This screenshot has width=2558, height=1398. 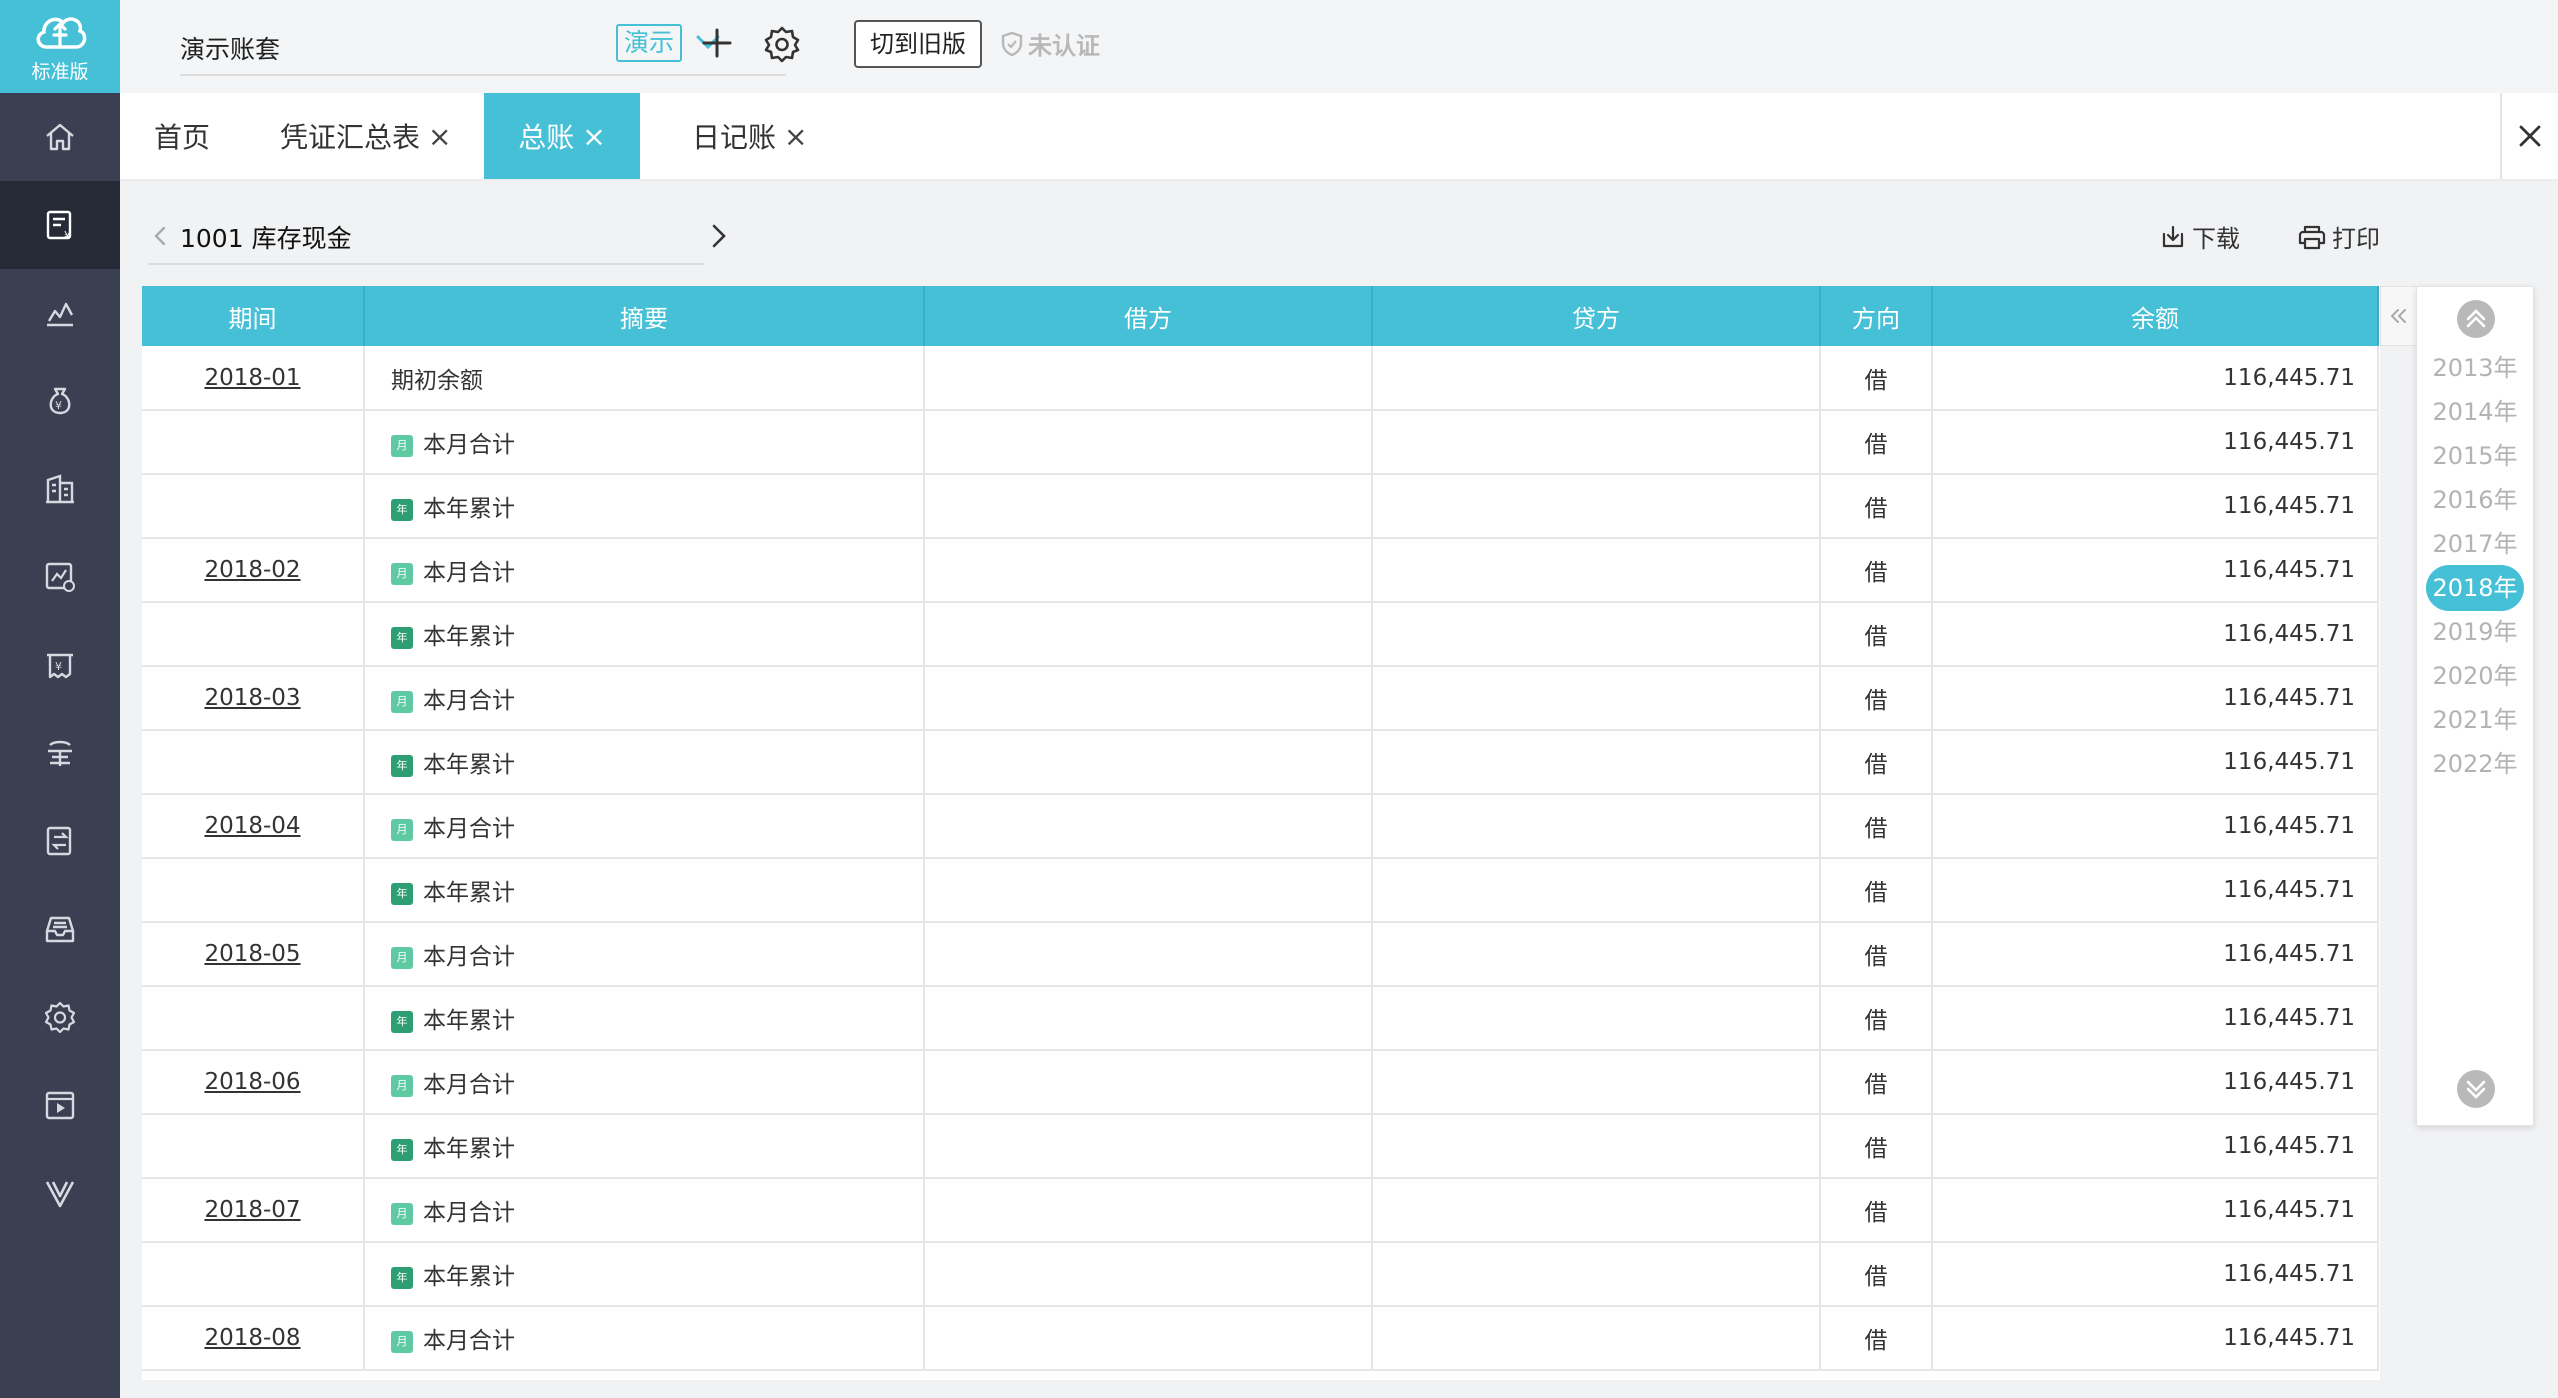 What do you see at coordinates (2475, 456) in the screenshot?
I see `year-item: 2015年` at bounding box center [2475, 456].